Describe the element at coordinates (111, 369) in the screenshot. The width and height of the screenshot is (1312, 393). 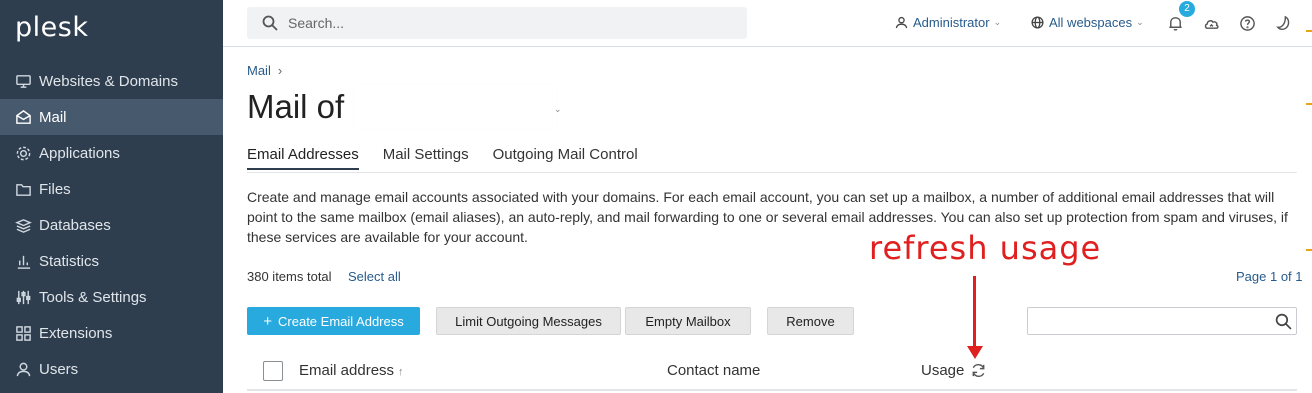
I see `sidebar-item-users: Users` at that location.